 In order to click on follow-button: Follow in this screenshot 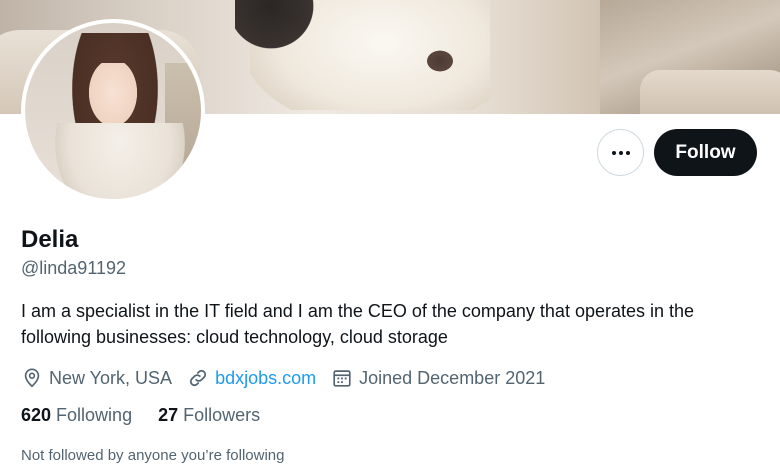, I will do `click(705, 152)`.